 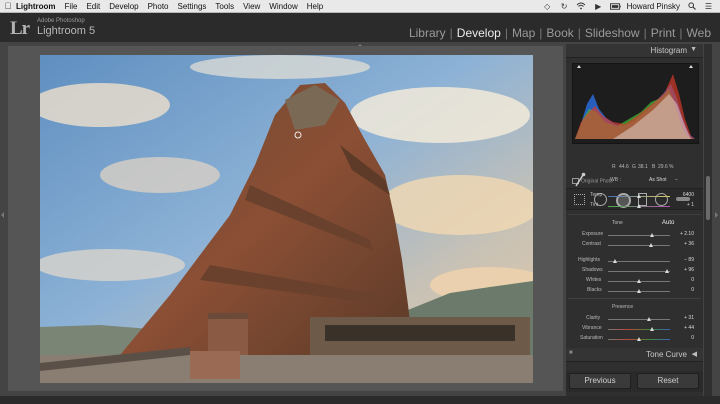 What do you see at coordinates (699, 33) in the screenshot?
I see `module-web: Web` at bounding box center [699, 33].